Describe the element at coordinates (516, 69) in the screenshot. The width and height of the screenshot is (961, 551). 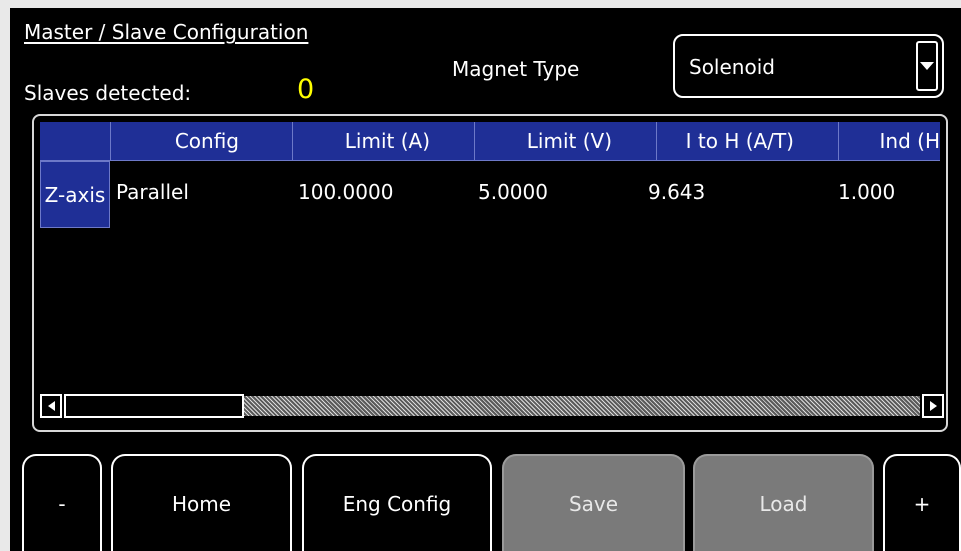
I see `magnet-type-label: Magnet Type` at that location.